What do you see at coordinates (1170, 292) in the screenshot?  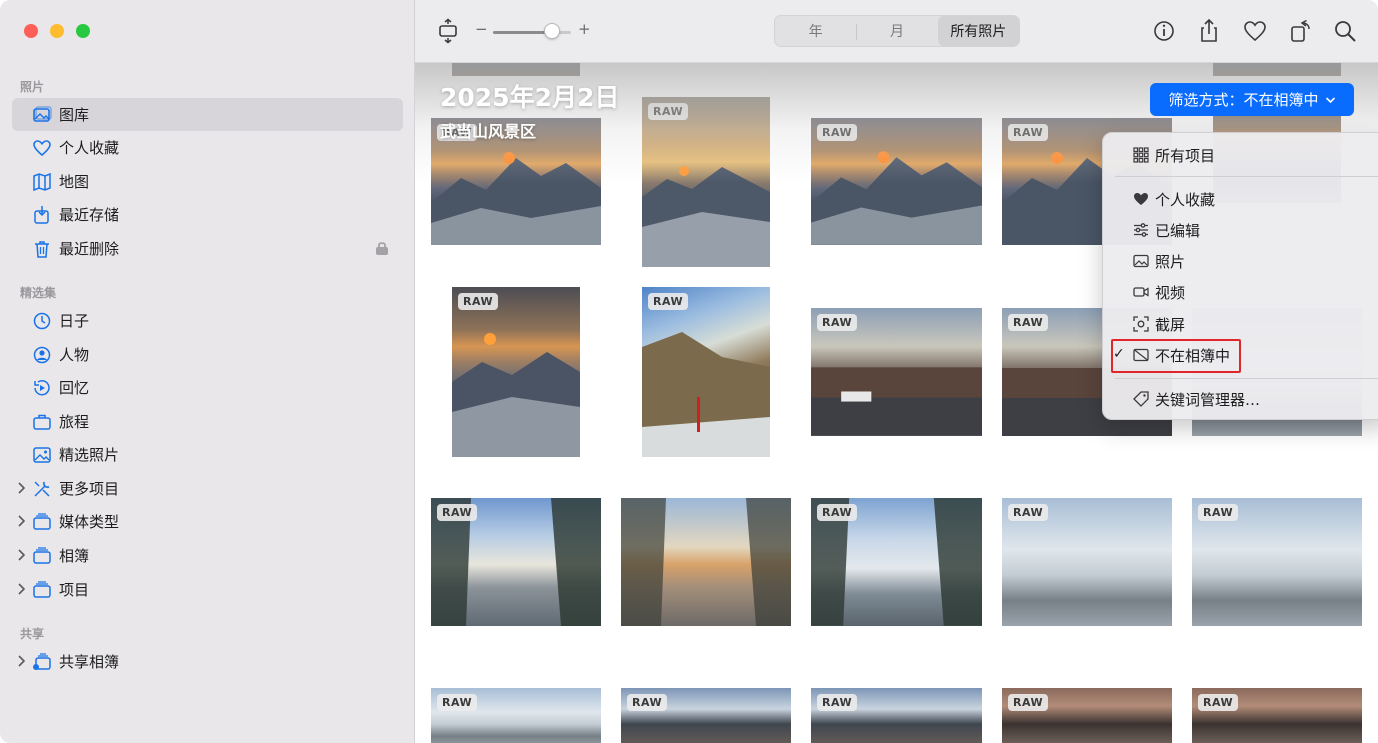 I see `menu-item-label: 视频` at bounding box center [1170, 292].